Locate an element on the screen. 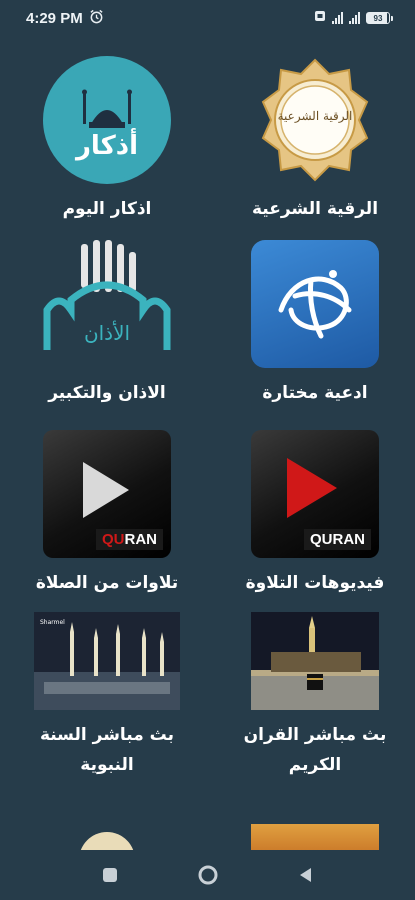  home-button is located at coordinates (208, 875).